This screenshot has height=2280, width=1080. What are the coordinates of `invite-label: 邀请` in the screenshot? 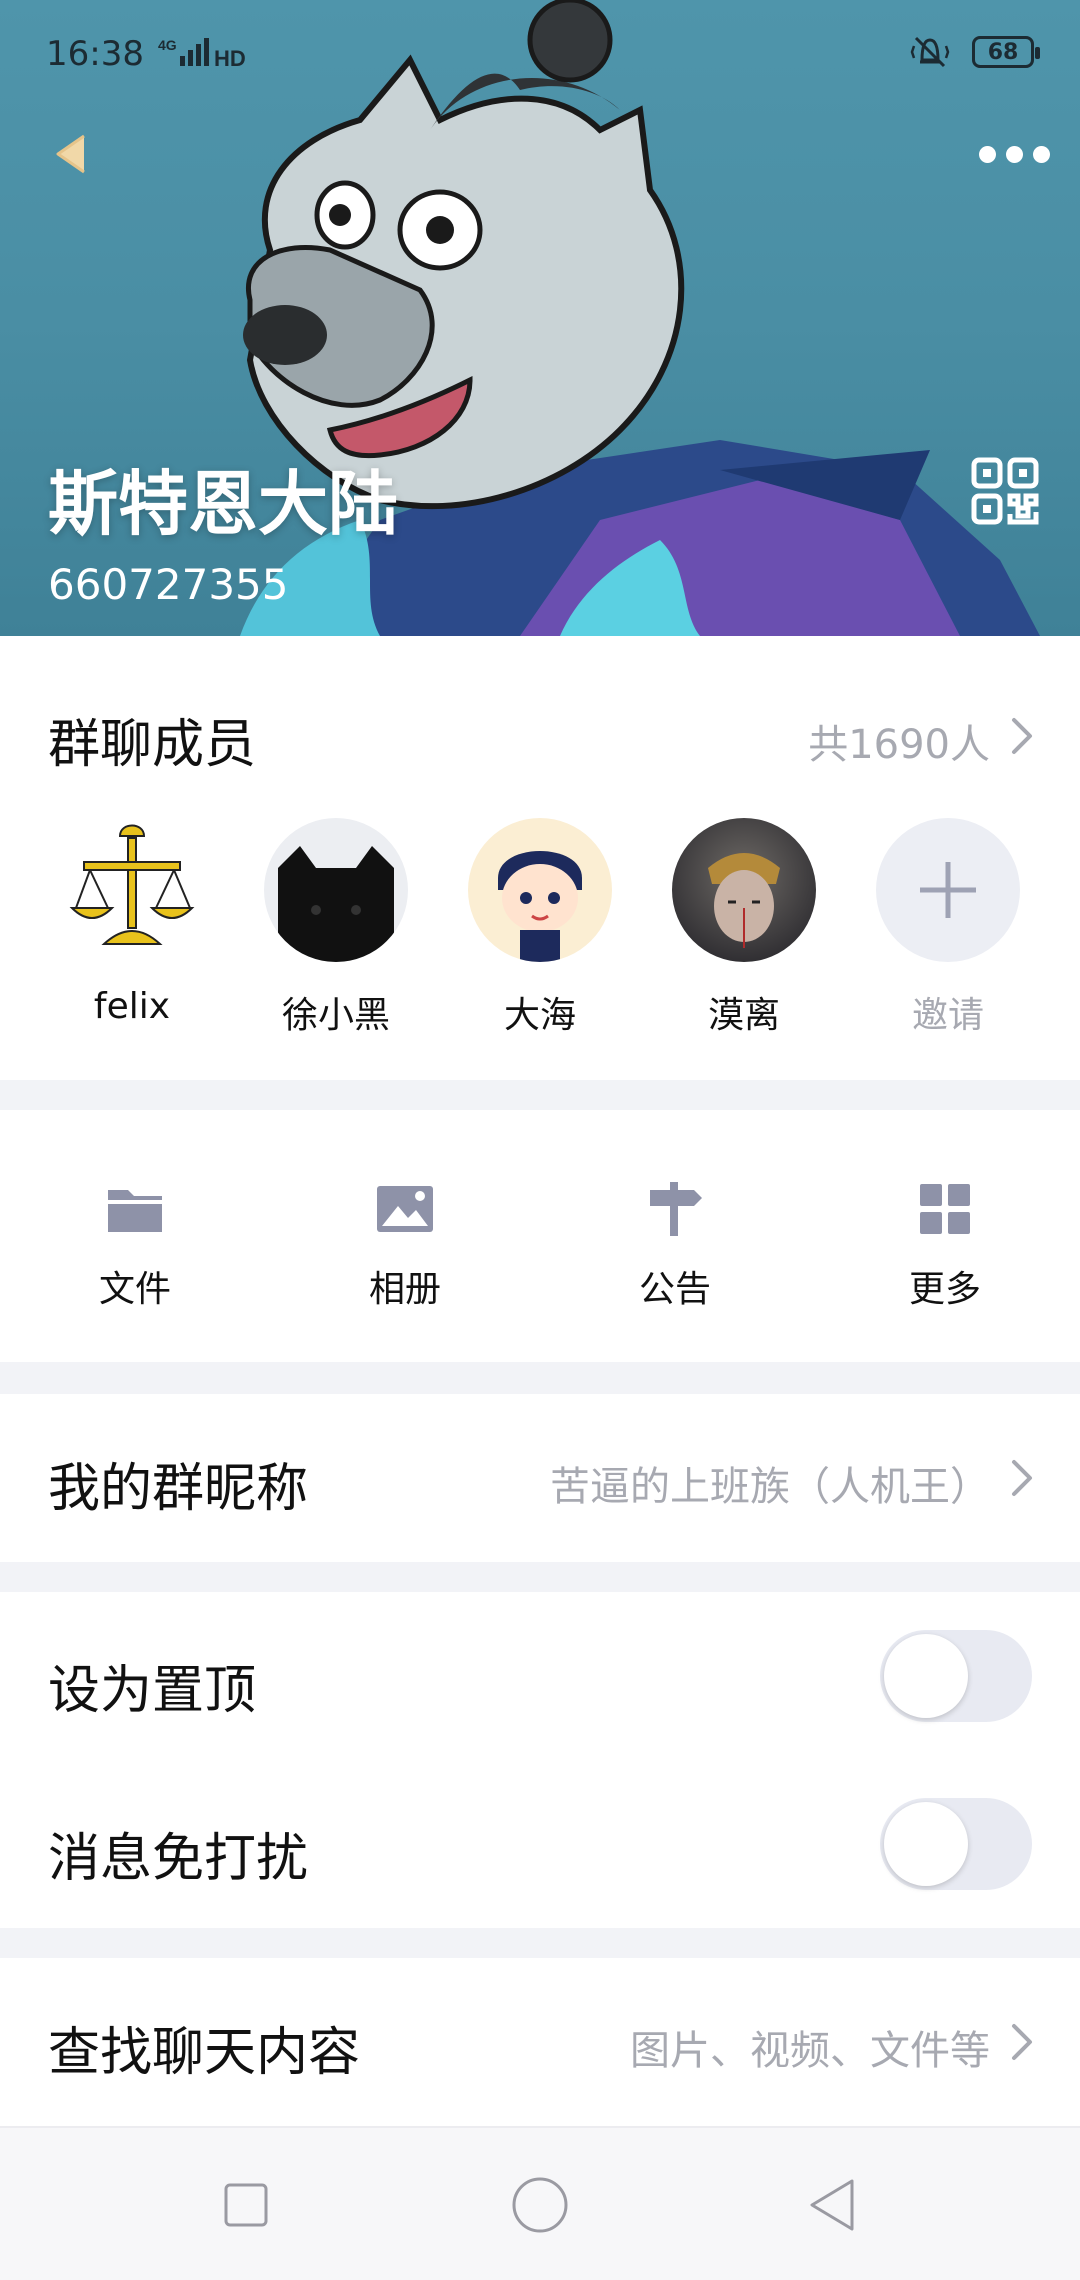 It's located at (947, 1015).